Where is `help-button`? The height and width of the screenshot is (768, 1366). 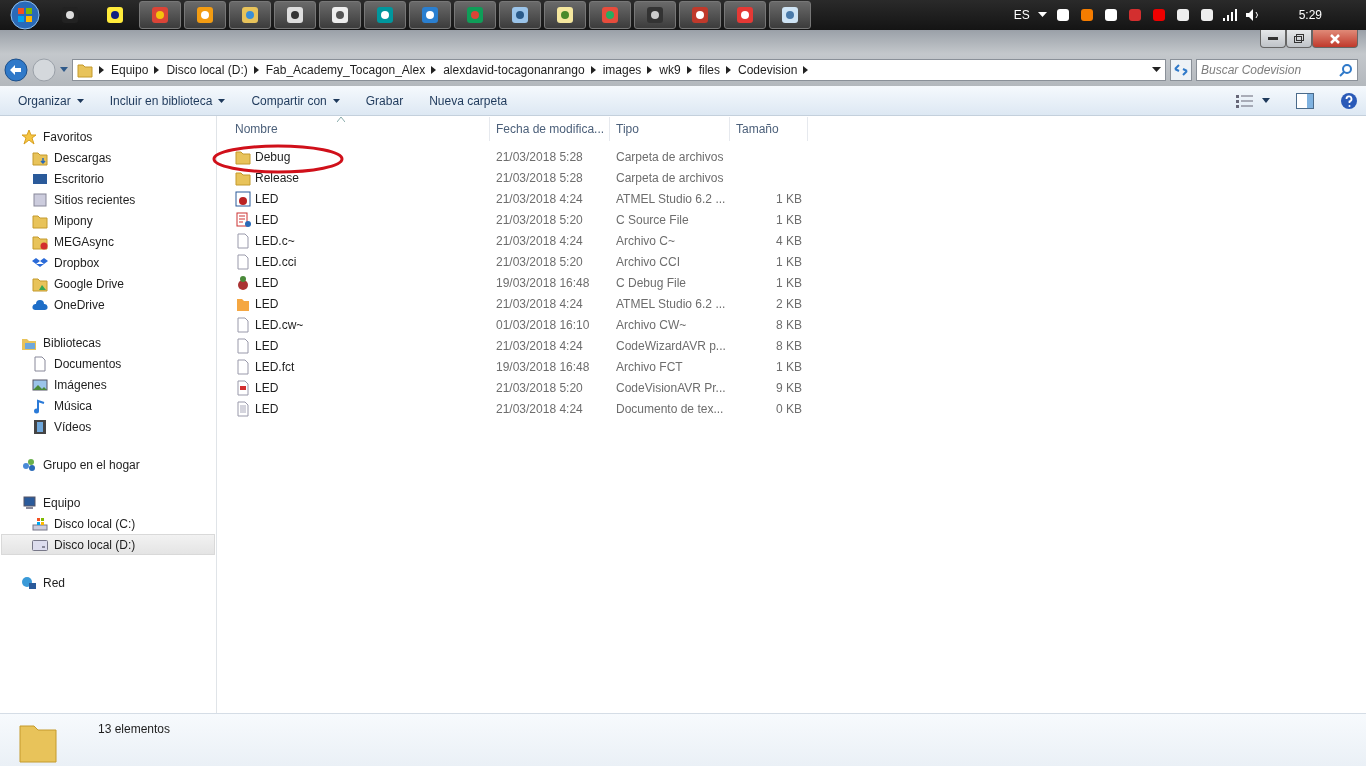 help-button is located at coordinates (1349, 100).